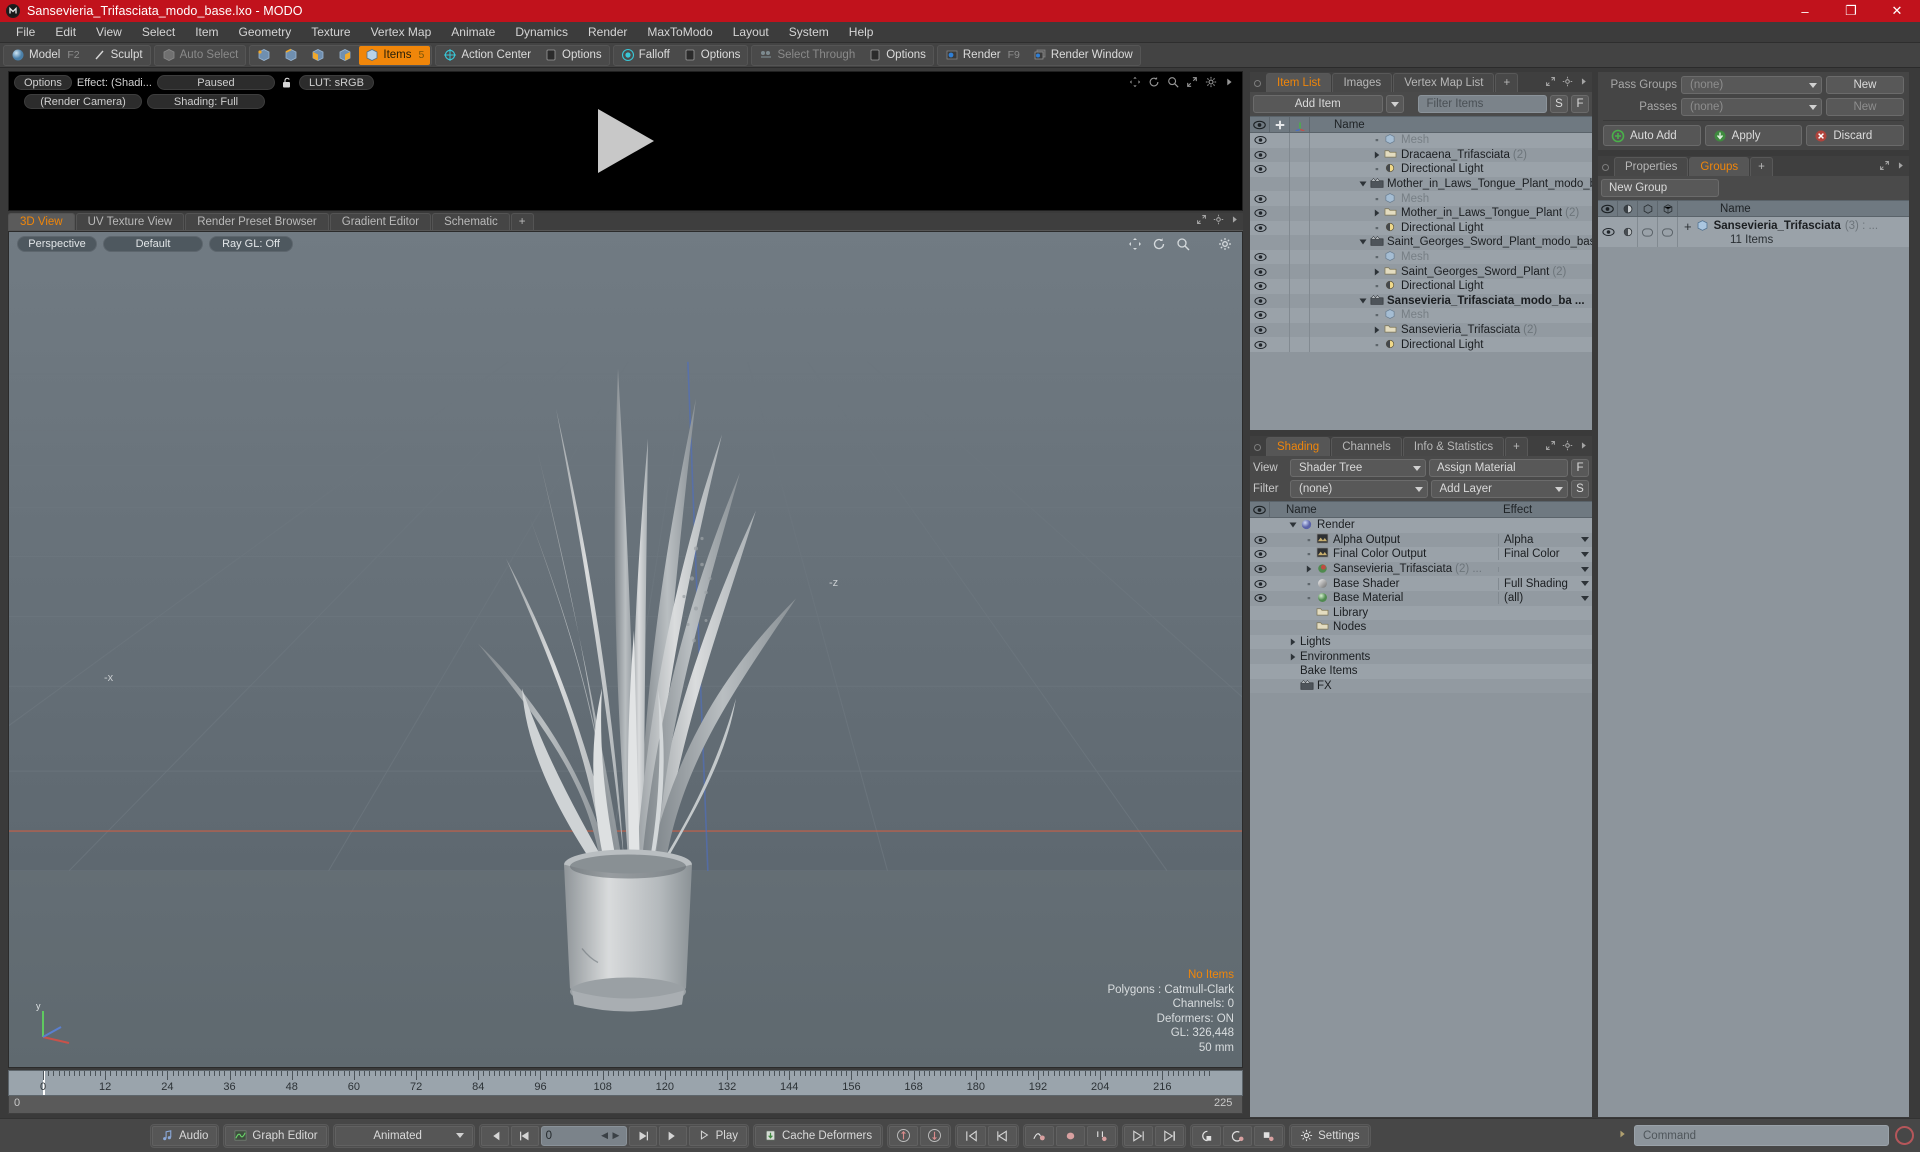  What do you see at coordinates (1421, 330) in the screenshot?
I see `item-list-row: Sansevieria_Trifasciata (2)` at bounding box center [1421, 330].